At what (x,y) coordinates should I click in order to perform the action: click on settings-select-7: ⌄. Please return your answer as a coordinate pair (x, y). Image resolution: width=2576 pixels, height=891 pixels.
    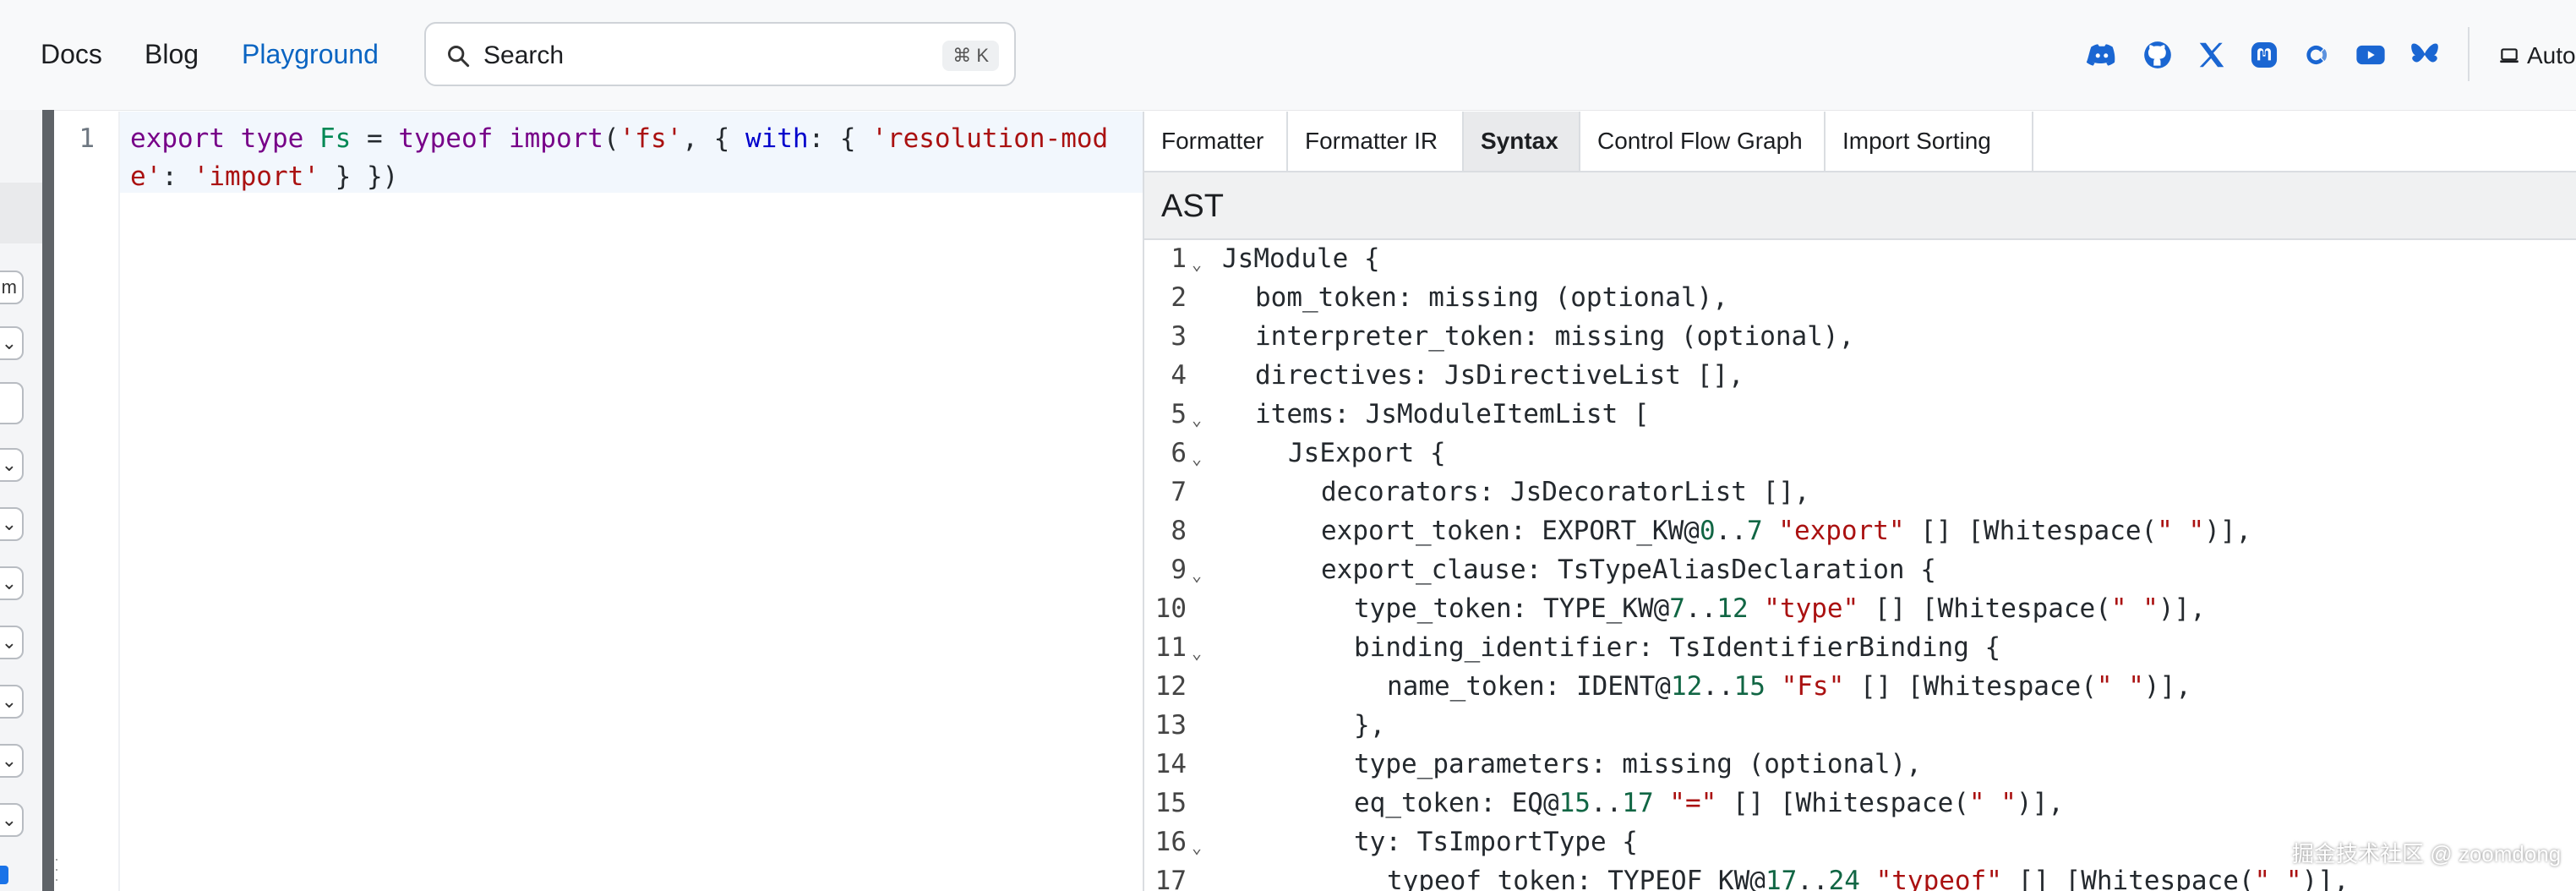
    Looking at the image, I should click on (12, 761).